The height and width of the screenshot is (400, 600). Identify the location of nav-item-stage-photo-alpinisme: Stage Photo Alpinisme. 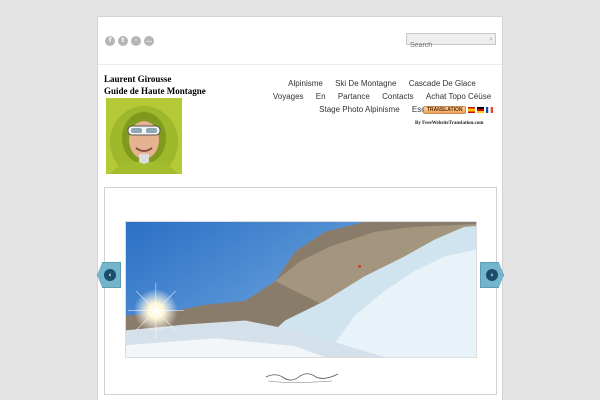
(359, 109).